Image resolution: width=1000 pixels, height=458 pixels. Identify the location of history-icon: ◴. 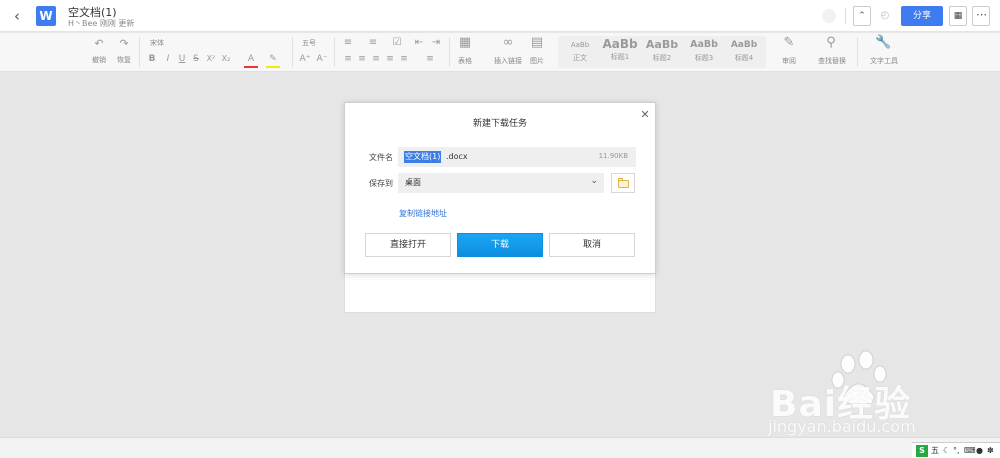
(885, 16).